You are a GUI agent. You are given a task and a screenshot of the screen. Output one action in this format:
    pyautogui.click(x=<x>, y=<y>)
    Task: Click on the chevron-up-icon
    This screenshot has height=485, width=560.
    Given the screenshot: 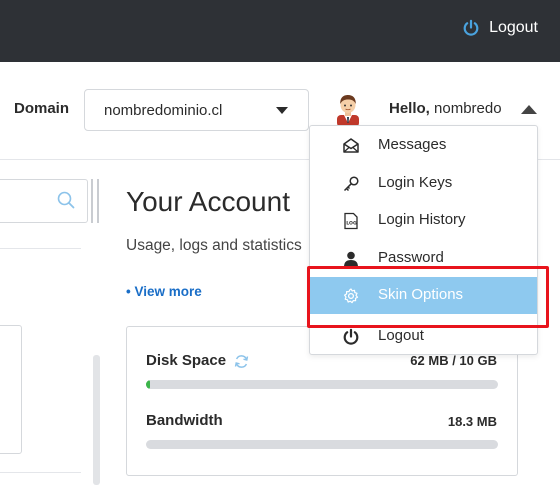 What is the action you would take?
    pyautogui.click(x=529, y=109)
    